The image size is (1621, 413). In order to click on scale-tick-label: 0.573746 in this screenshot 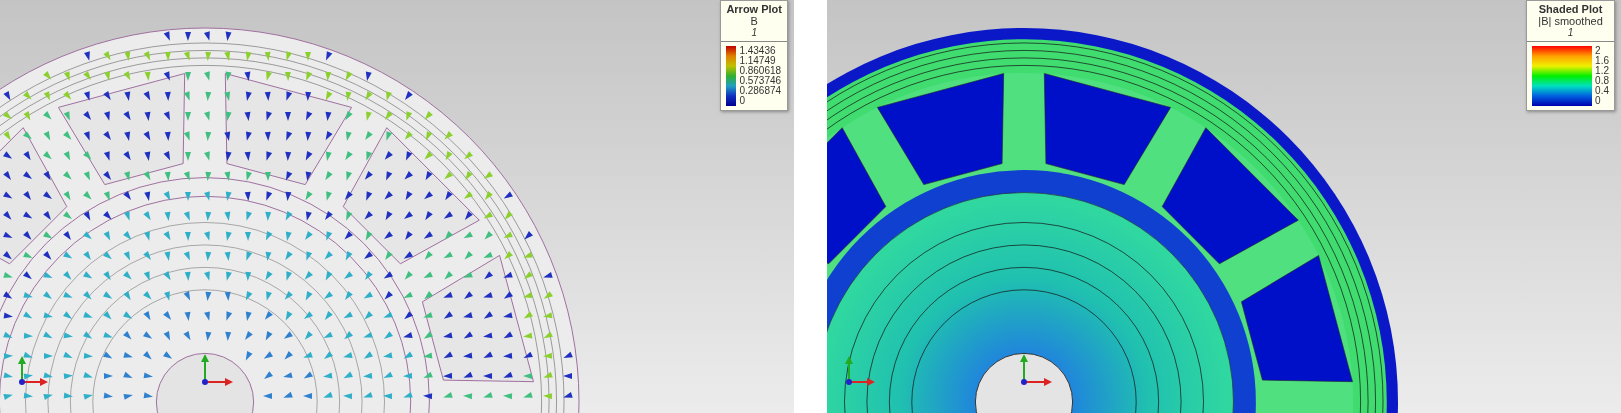, I will do `click(760, 81)`.